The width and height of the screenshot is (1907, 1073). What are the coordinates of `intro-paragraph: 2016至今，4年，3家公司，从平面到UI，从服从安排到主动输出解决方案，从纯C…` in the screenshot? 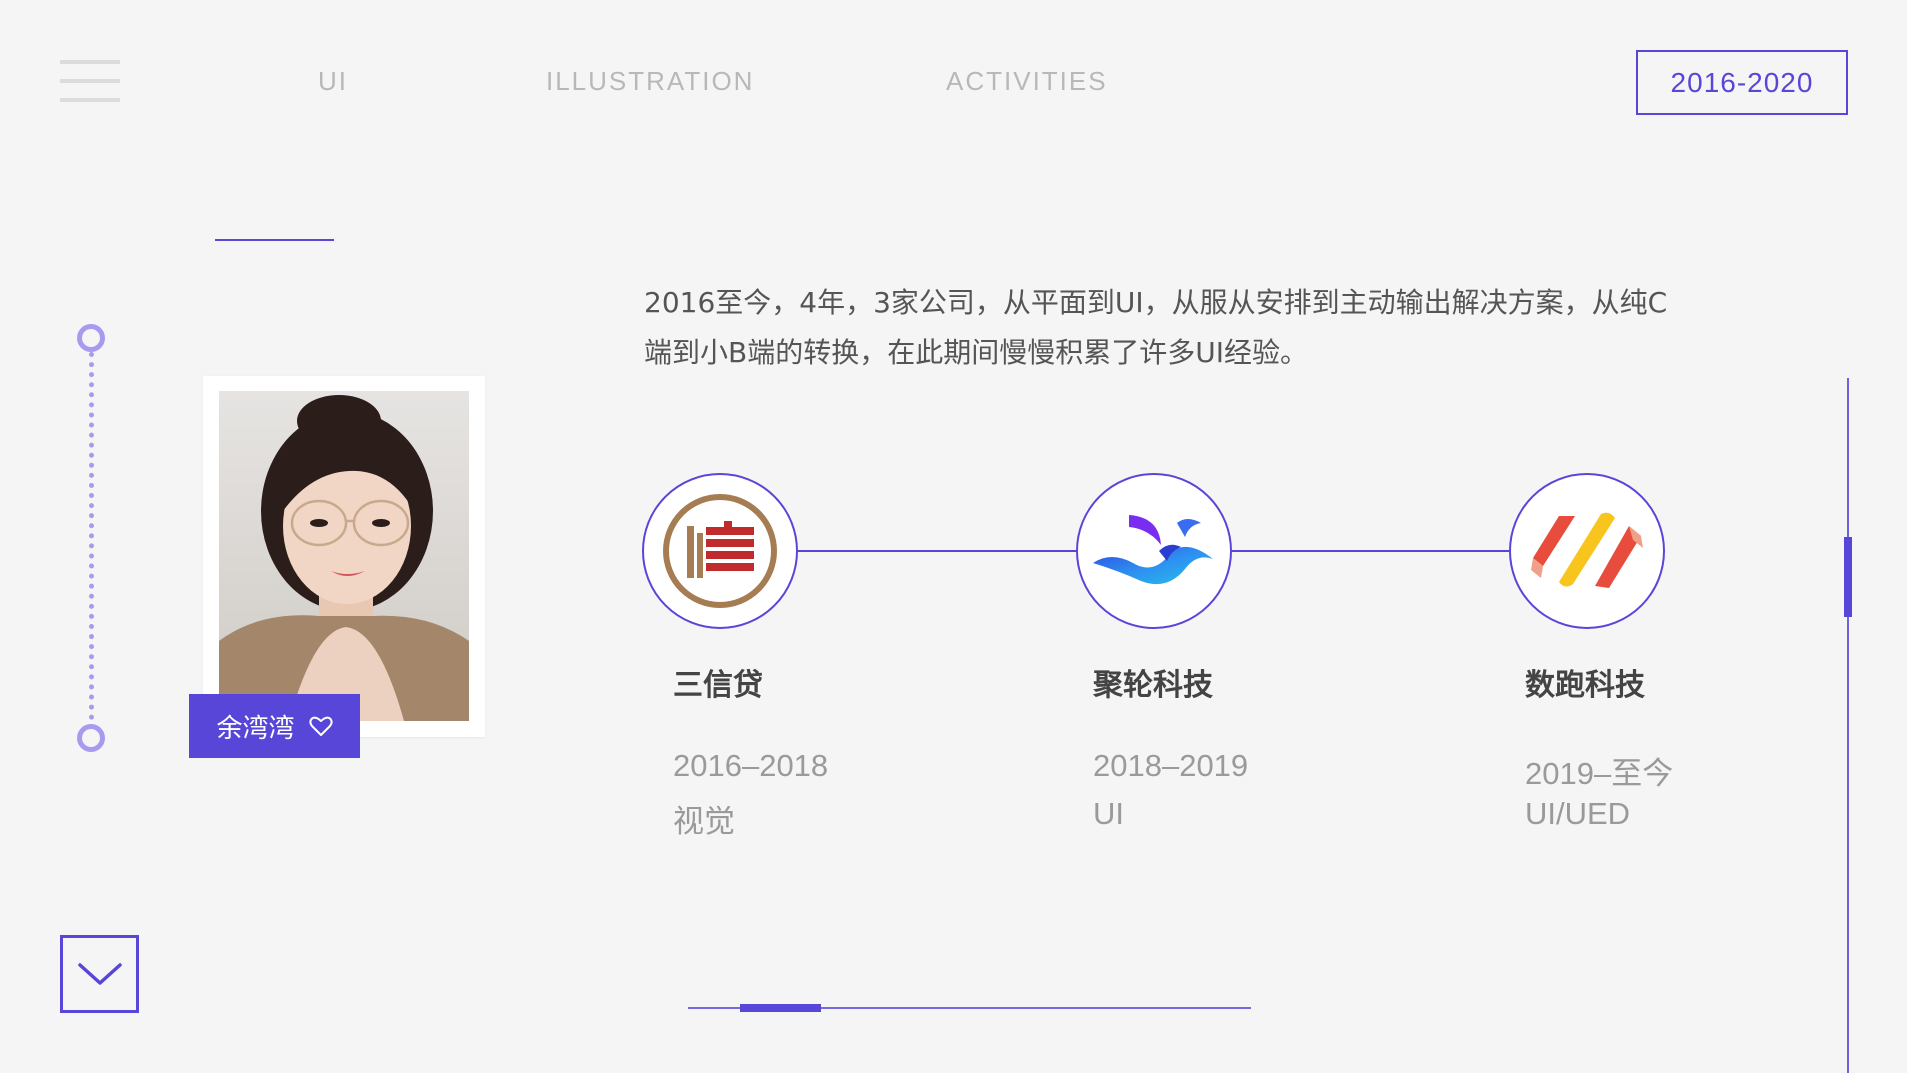 It's located at (1174, 328).